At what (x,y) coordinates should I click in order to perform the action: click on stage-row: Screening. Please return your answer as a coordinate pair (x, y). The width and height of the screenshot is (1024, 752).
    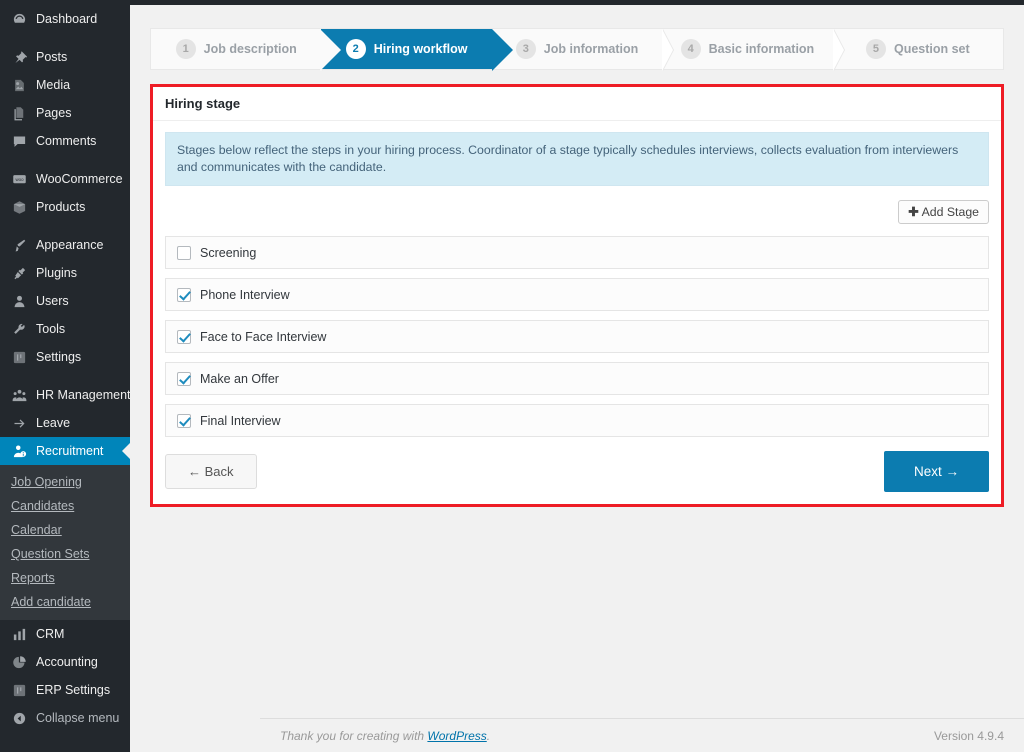
    Looking at the image, I should click on (577, 252).